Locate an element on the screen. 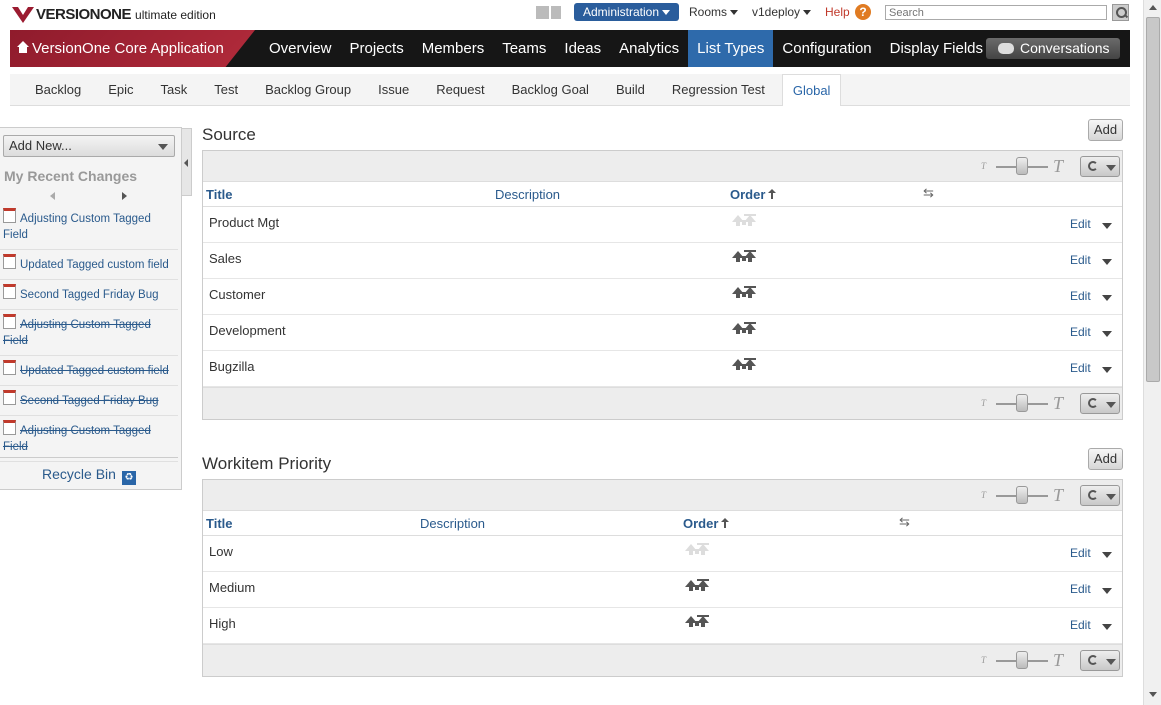  app-home-tab: VersionOne Core Application is located at coordinates (132, 48).